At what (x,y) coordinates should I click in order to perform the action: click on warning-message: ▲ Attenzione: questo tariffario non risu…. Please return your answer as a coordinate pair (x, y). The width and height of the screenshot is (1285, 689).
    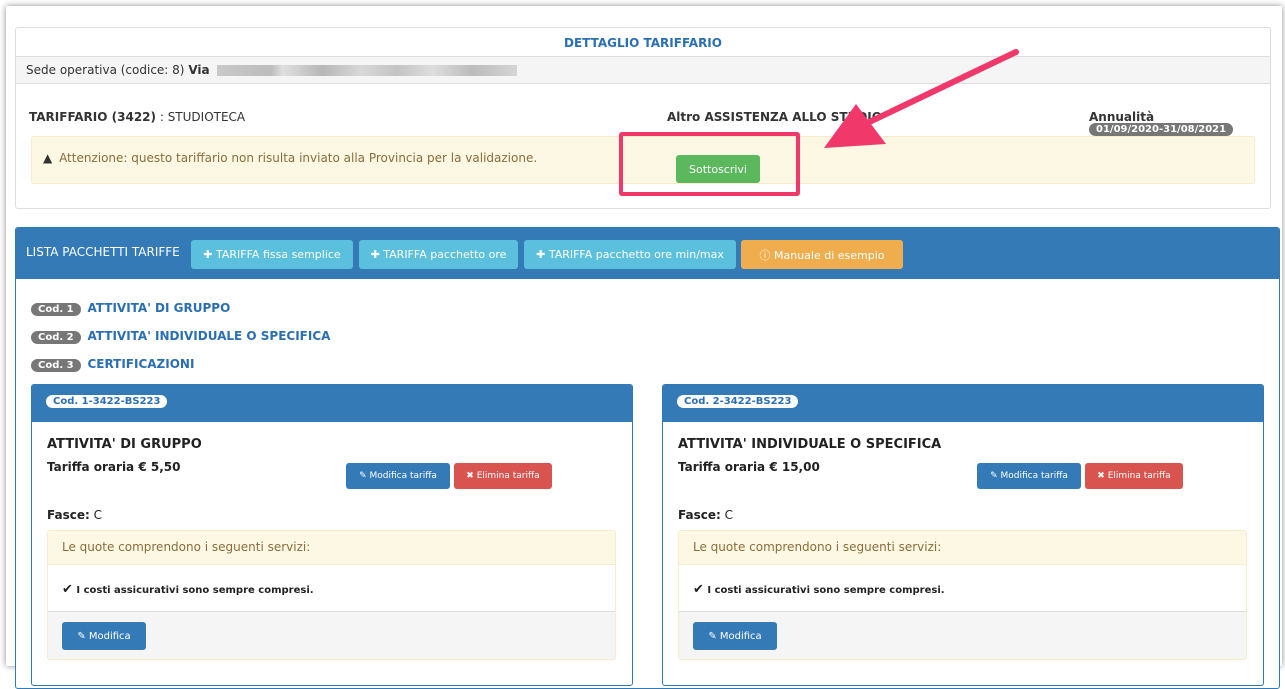
    Looking at the image, I should click on (290, 158).